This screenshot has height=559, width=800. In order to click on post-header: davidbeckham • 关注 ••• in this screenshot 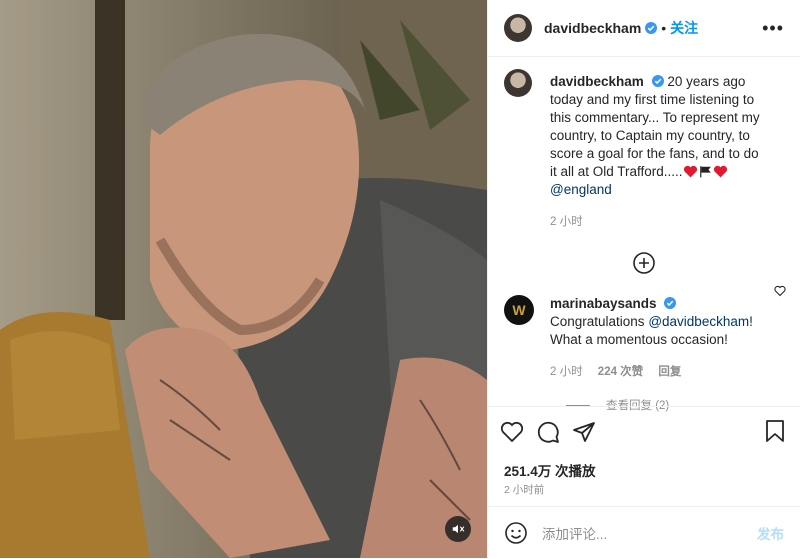, I will do `click(644, 28)`.